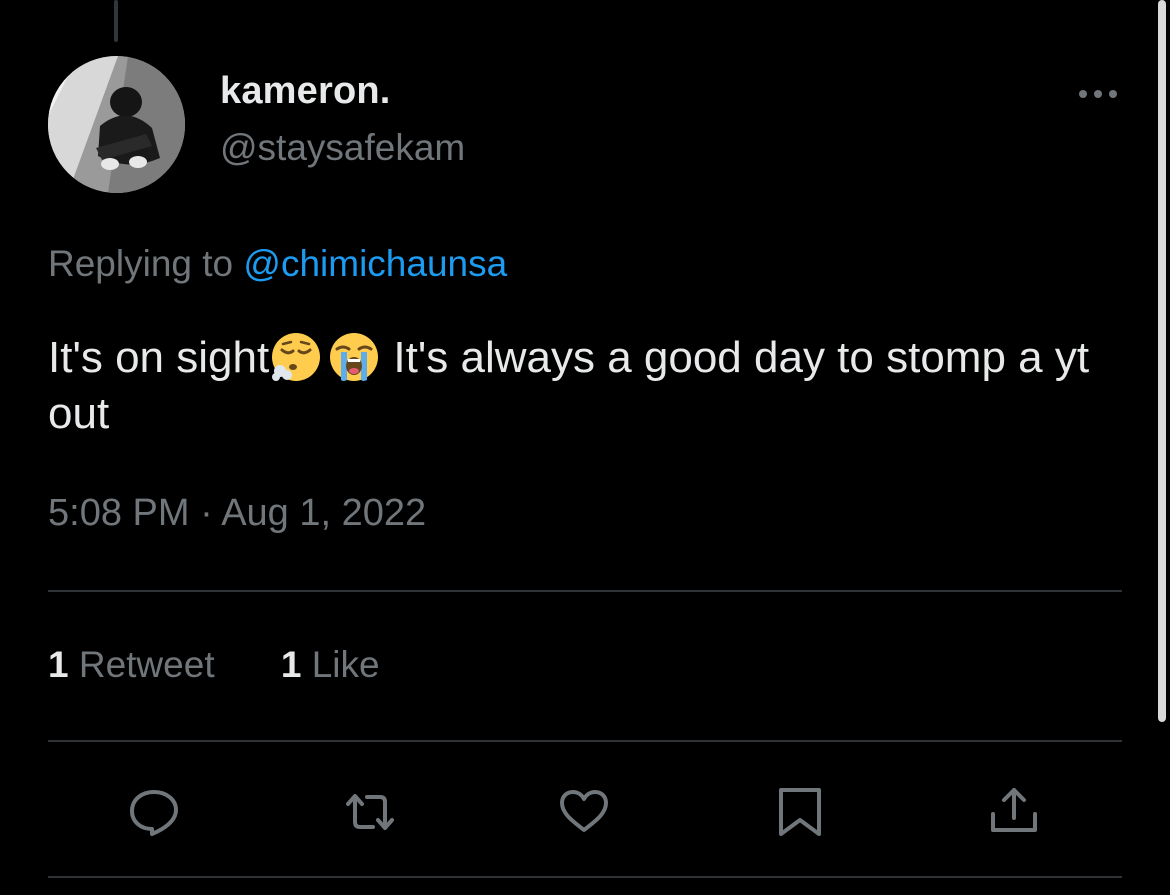 Image resolution: width=1170 pixels, height=895 pixels. I want to click on author-handle: @staysafekam, so click(342, 148).